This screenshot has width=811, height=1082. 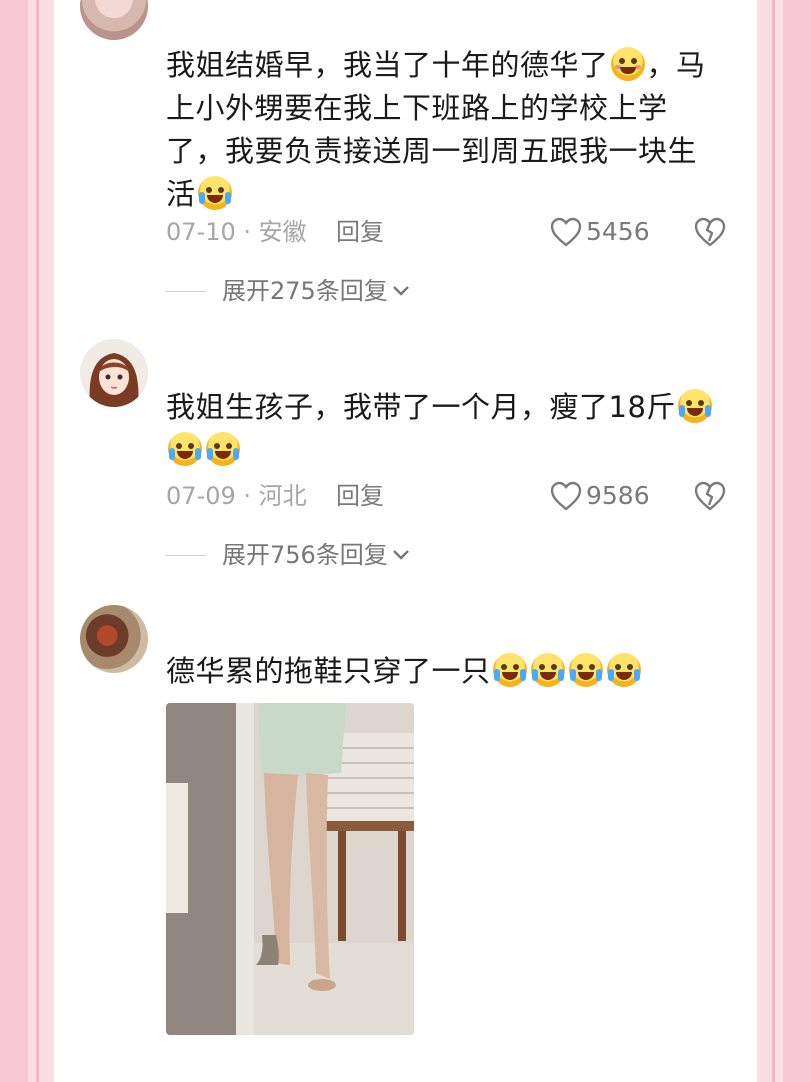 I want to click on like-count: 9586, so click(x=618, y=495).